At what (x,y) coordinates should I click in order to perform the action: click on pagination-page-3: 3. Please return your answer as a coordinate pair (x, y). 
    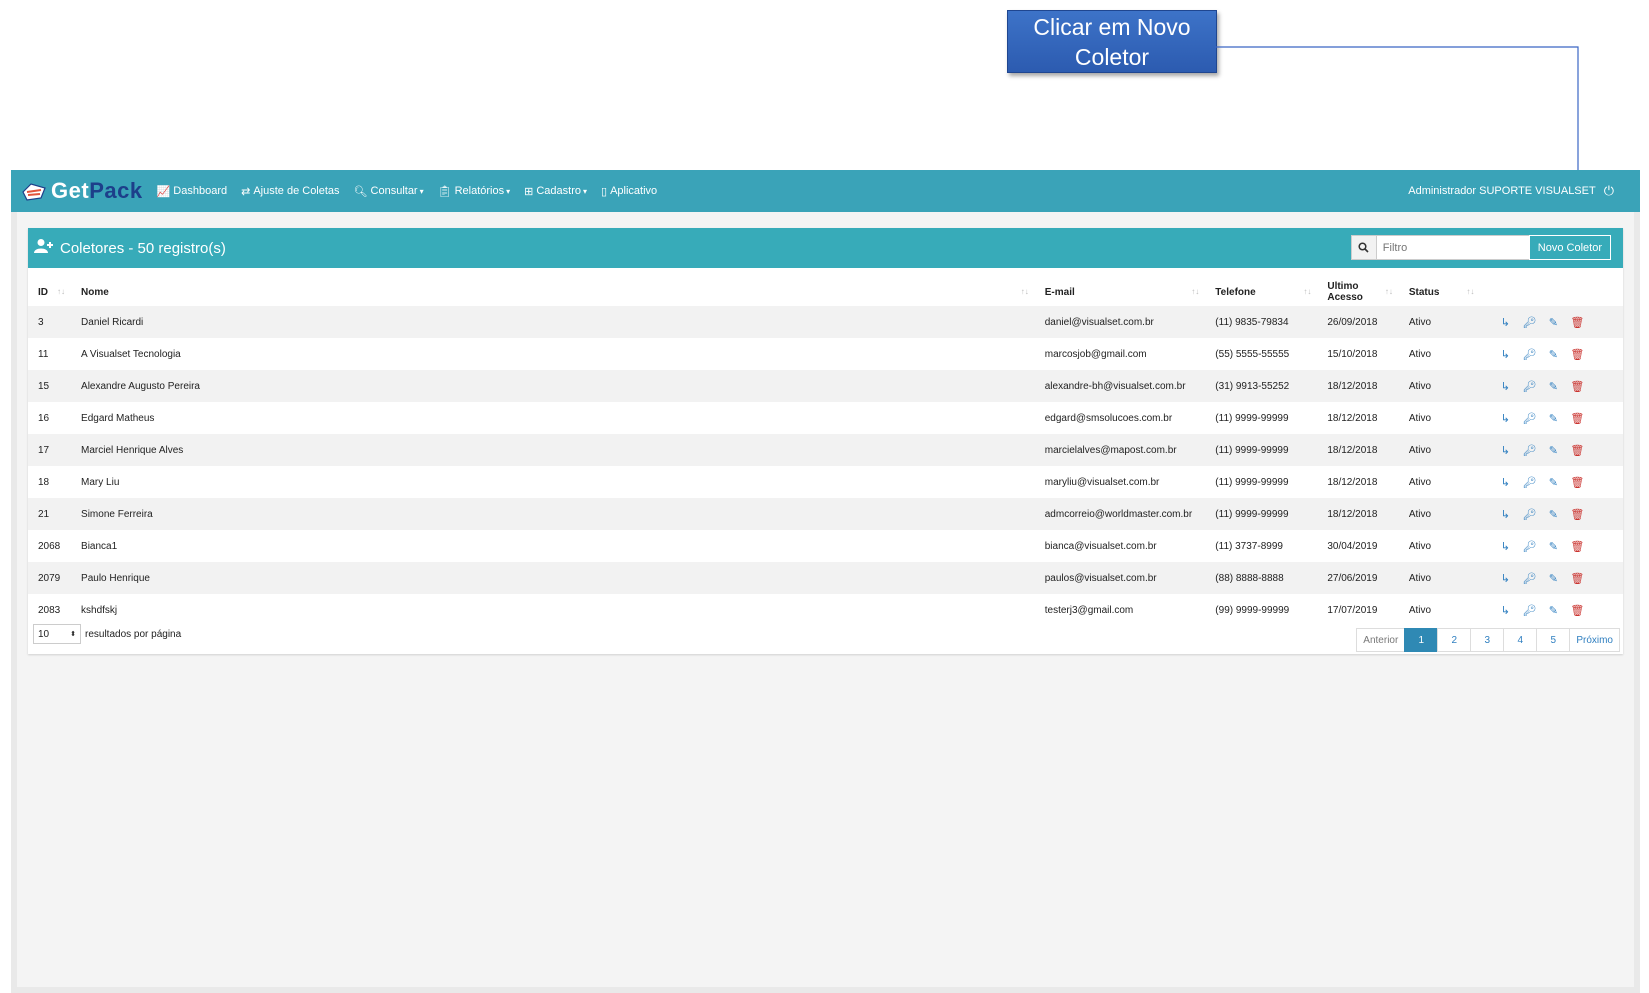
    Looking at the image, I should click on (1487, 640).